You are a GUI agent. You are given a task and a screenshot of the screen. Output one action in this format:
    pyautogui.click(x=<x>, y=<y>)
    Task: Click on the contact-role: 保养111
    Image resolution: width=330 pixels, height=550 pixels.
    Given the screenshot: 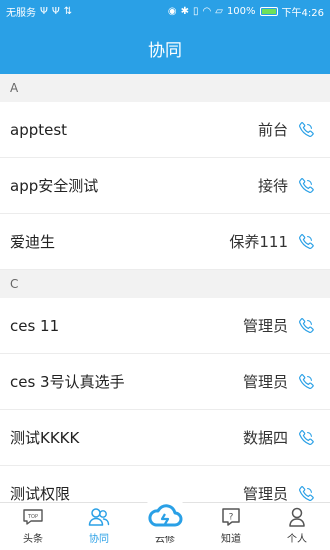 What is the action you would take?
    pyautogui.click(x=258, y=242)
    